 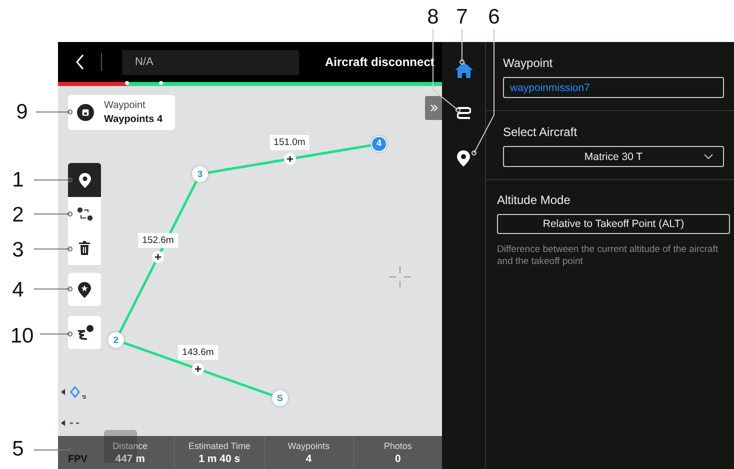 I want to click on waypoint-tool-button, so click(x=84, y=180).